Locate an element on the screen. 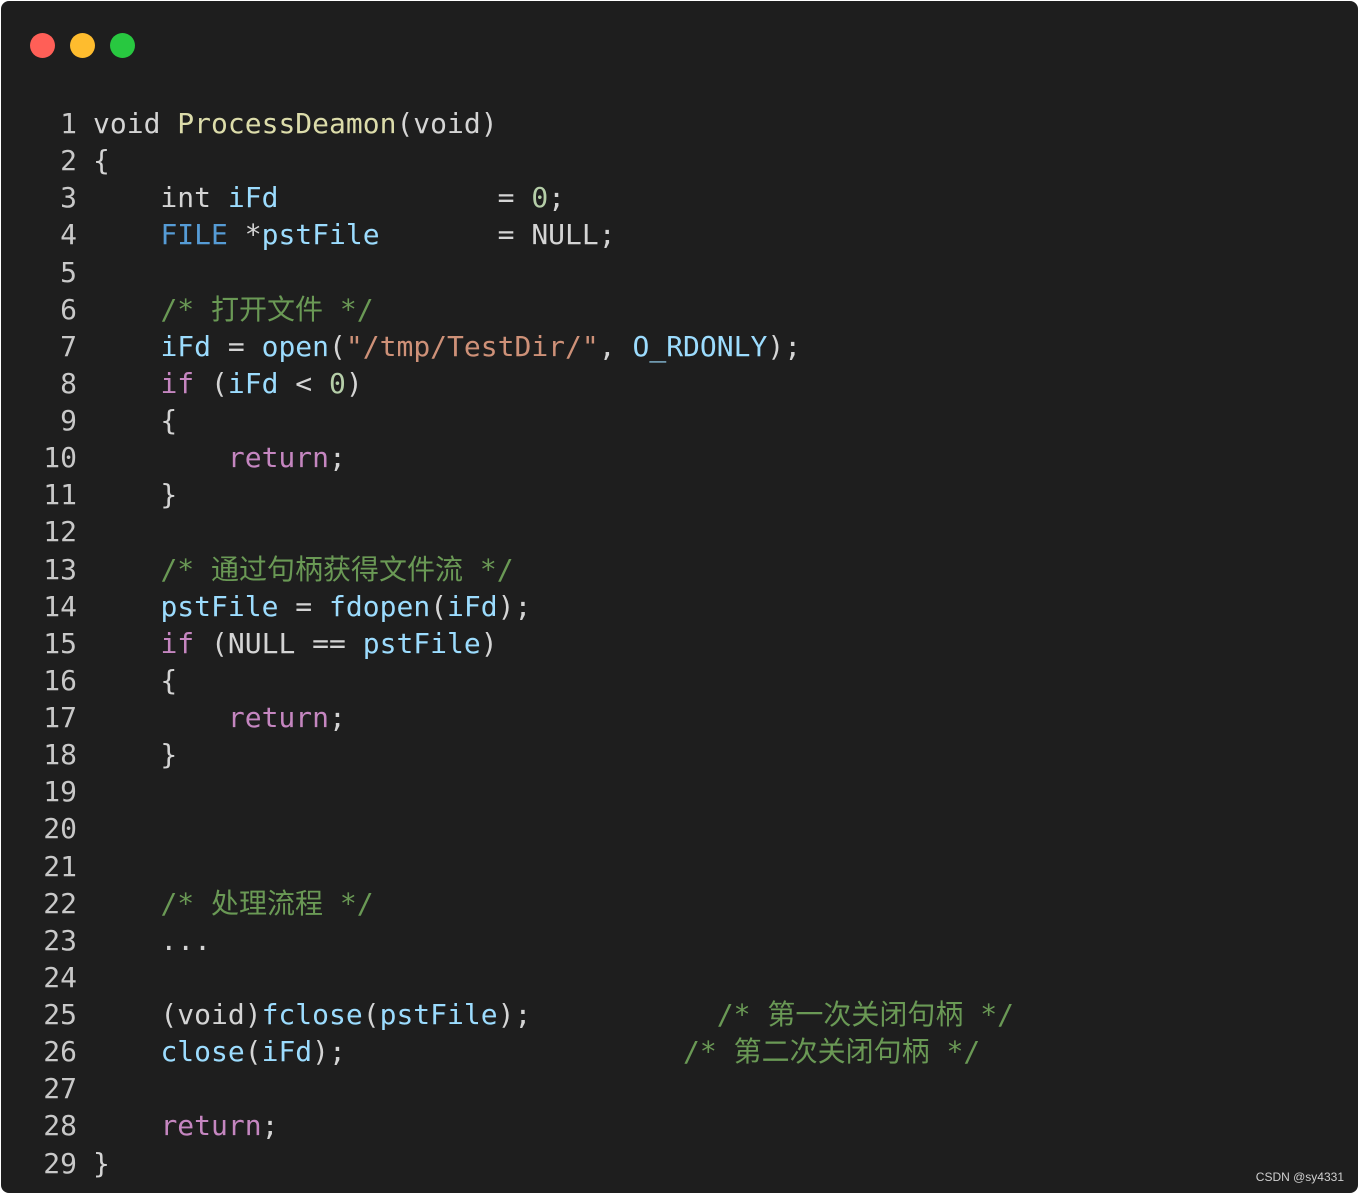 This screenshot has width=1360, height=1194. code-line: 15 if (NULL == pstFile) is located at coordinates (507, 643).